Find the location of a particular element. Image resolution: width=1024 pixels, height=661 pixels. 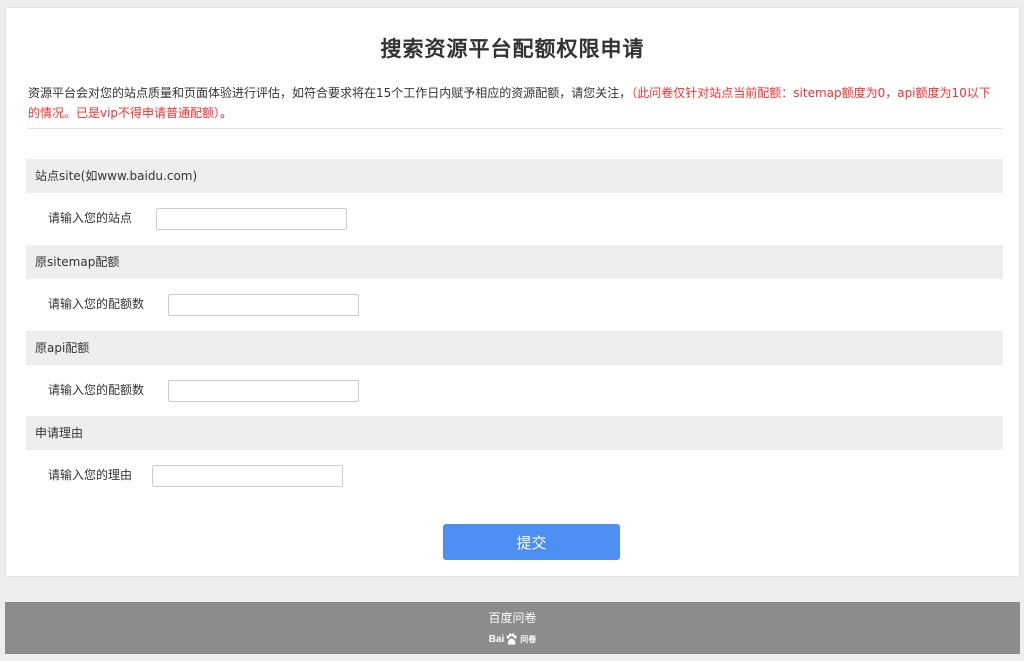

divider is located at coordinates (515, 128).